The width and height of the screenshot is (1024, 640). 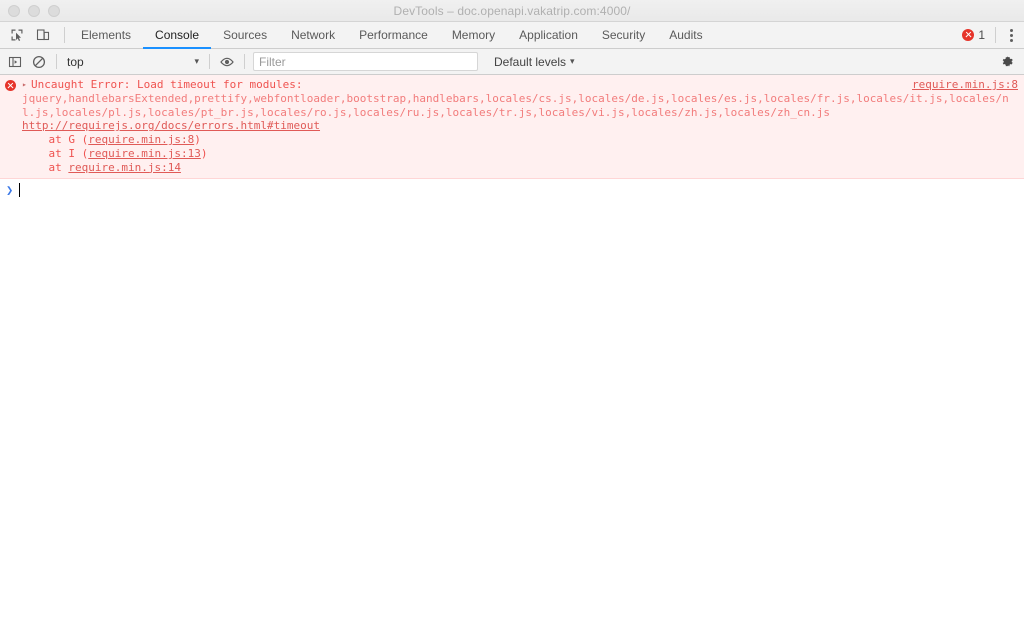 What do you see at coordinates (685, 35) in the screenshot?
I see `tab-audits: Audits` at bounding box center [685, 35].